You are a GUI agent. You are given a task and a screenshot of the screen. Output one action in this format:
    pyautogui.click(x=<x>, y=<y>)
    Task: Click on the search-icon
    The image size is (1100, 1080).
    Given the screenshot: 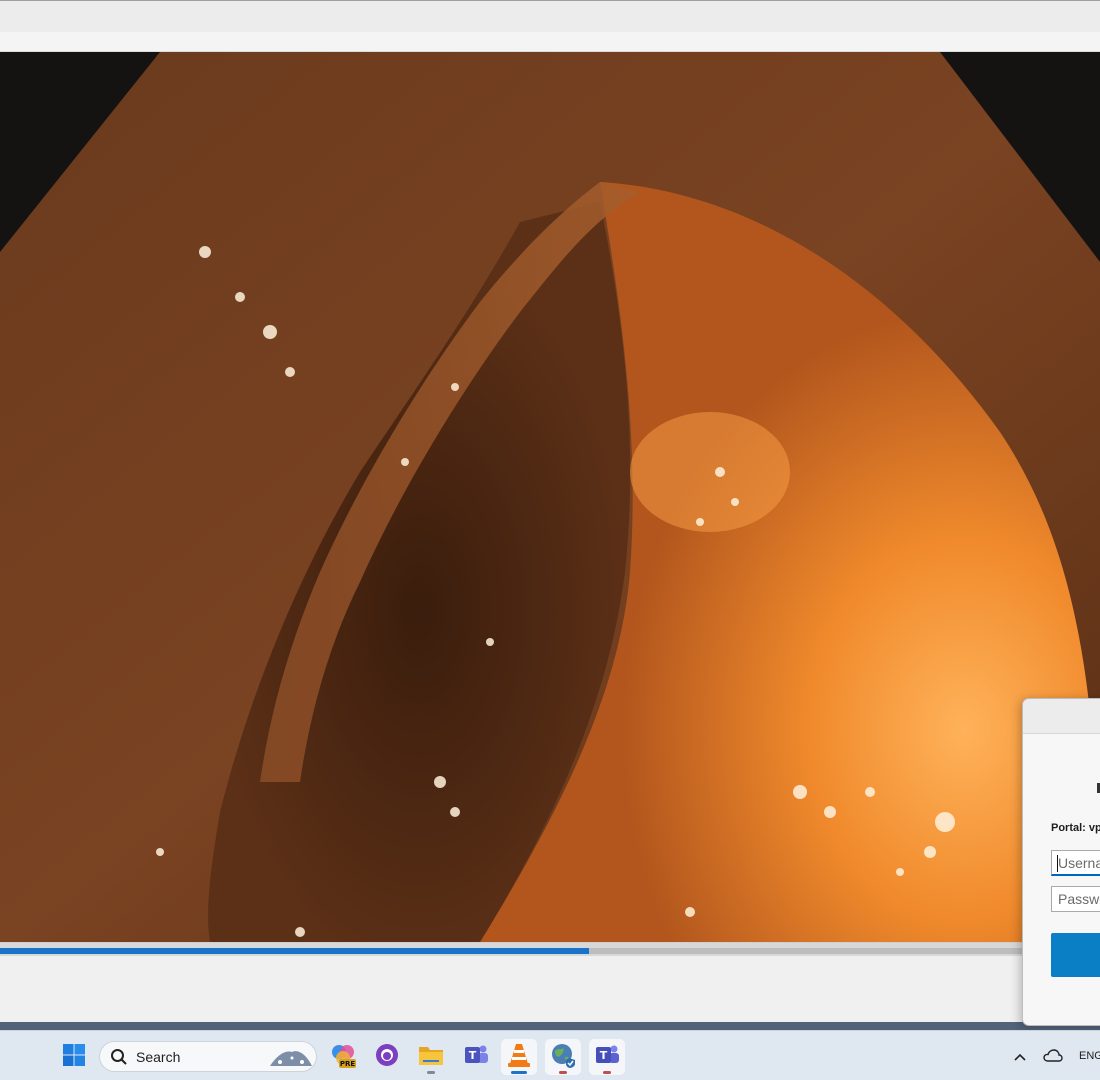 What is the action you would take?
    pyautogui.click(x=119, y=1059)
    